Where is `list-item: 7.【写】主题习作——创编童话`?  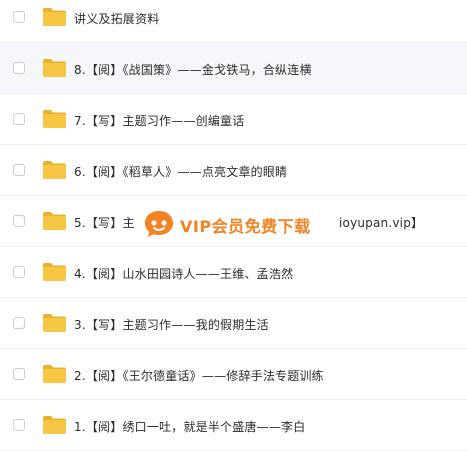 list-item: 7.【写】主题习作——创编童话 is located at coordinates (233, 119).